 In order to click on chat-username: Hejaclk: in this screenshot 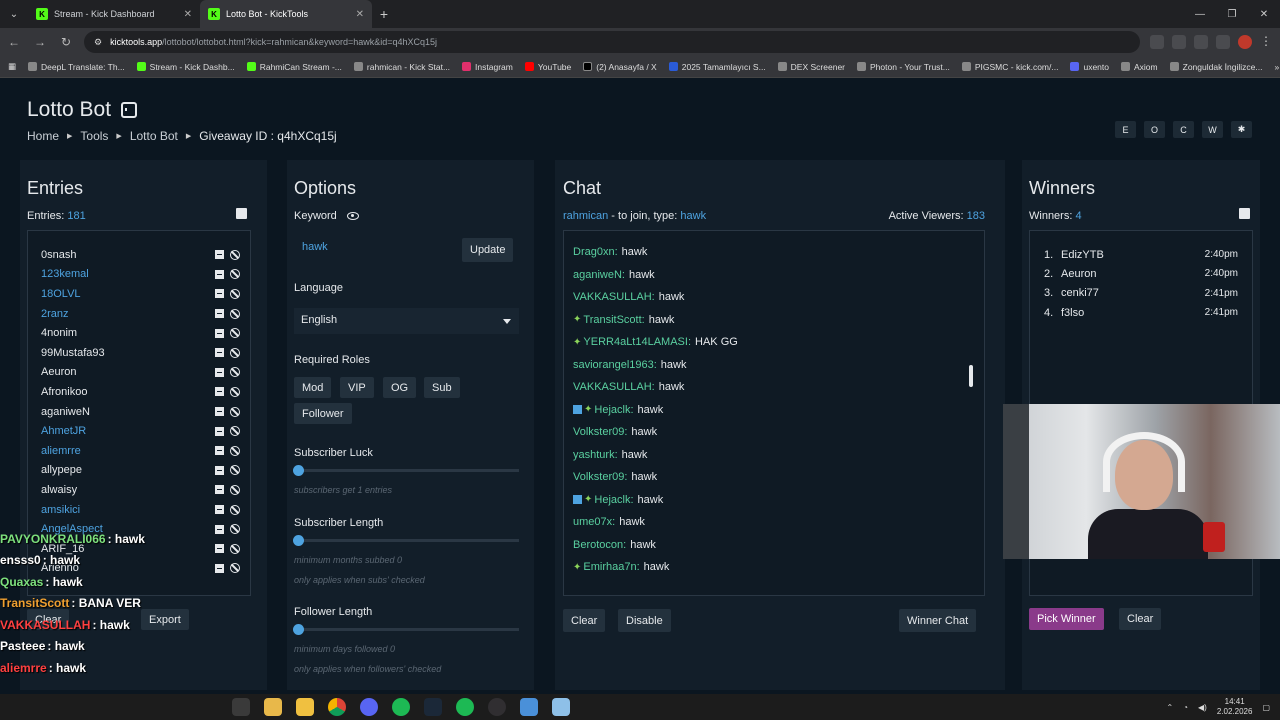, I will do `click(613, 410)`.